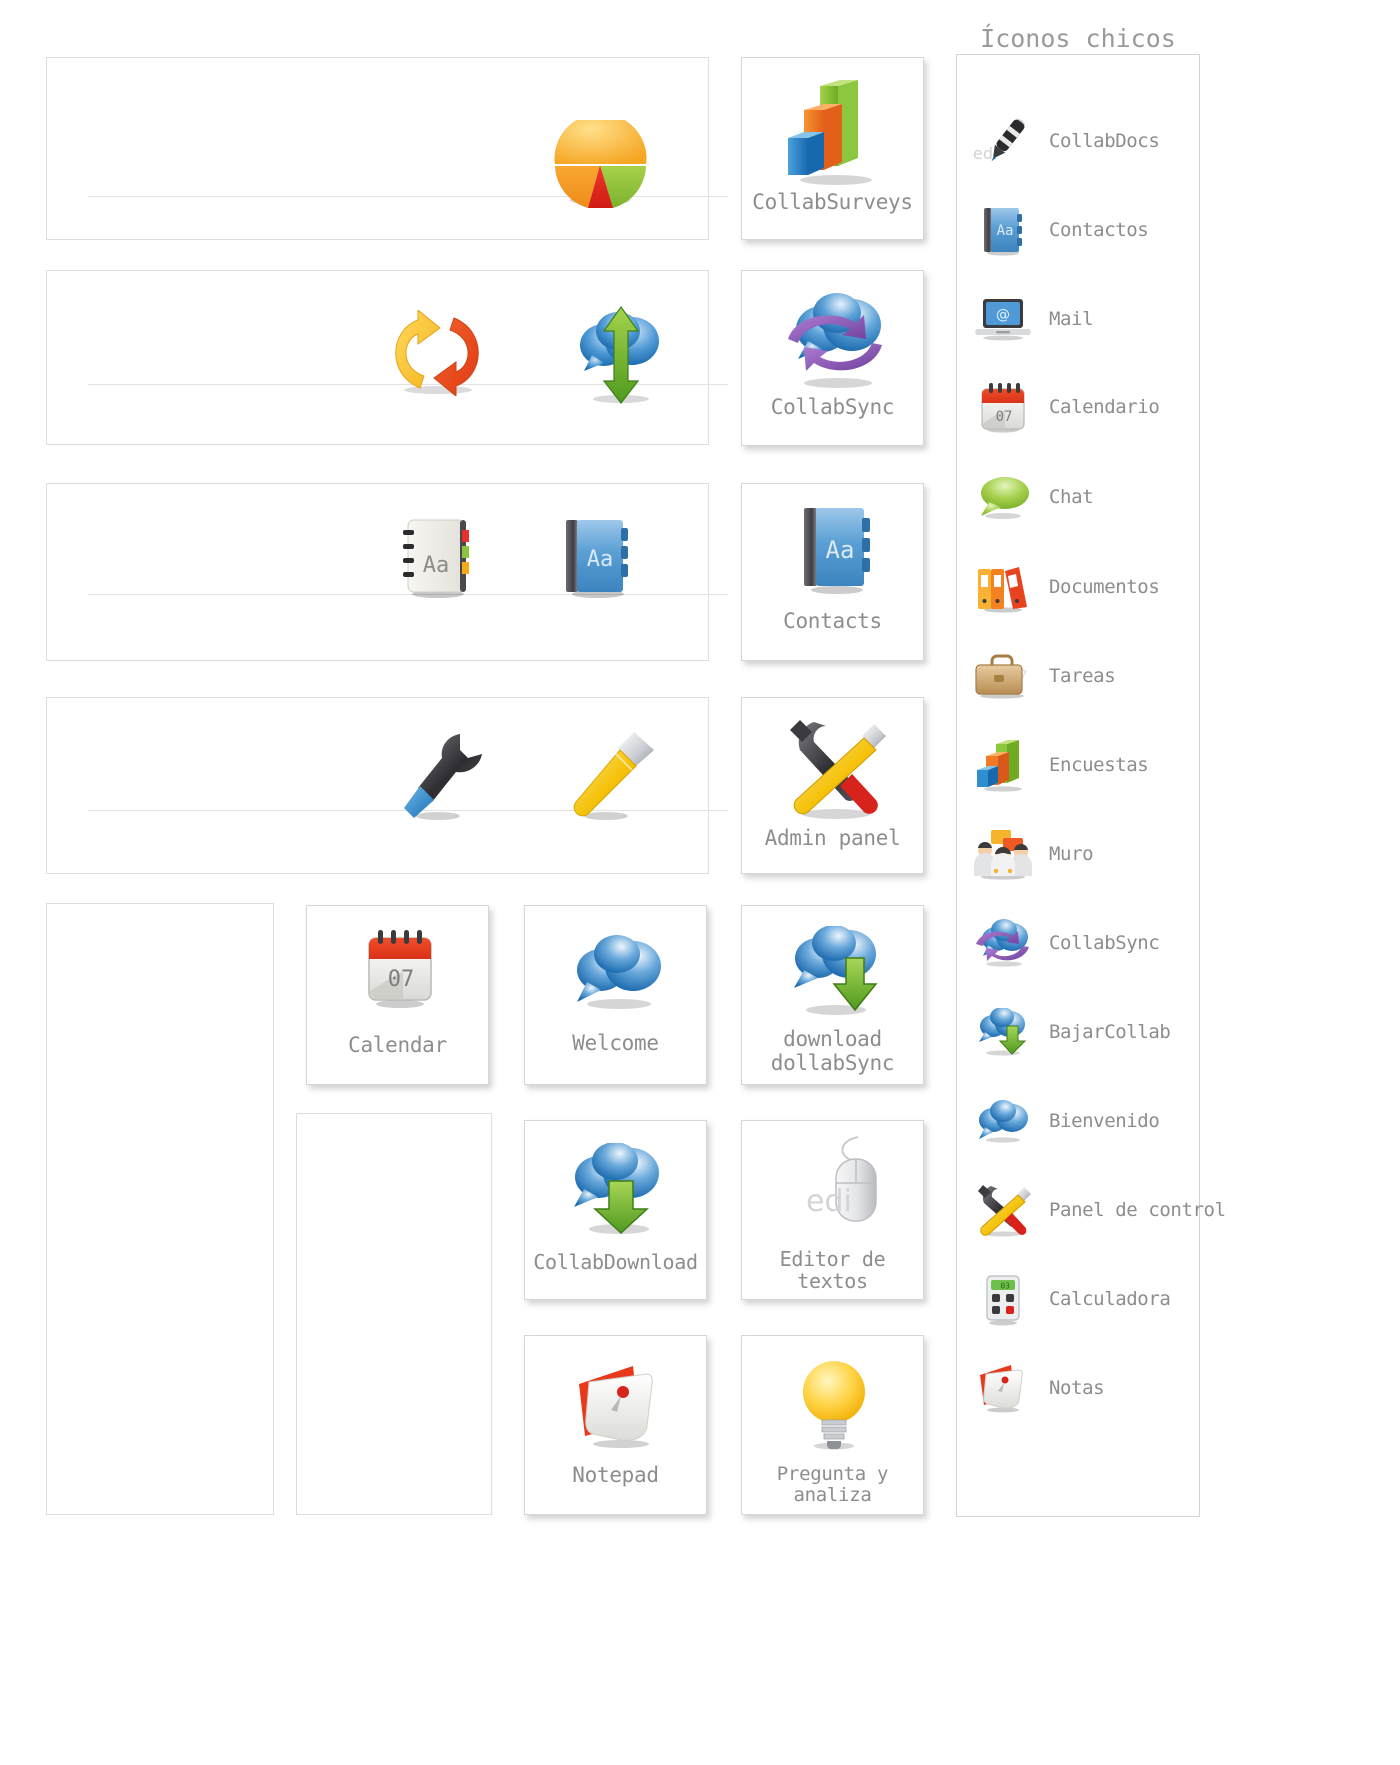  Describe the element at coordinates (835, 970) in the screenshot. I see `cloud-download-big-icon` at that location.